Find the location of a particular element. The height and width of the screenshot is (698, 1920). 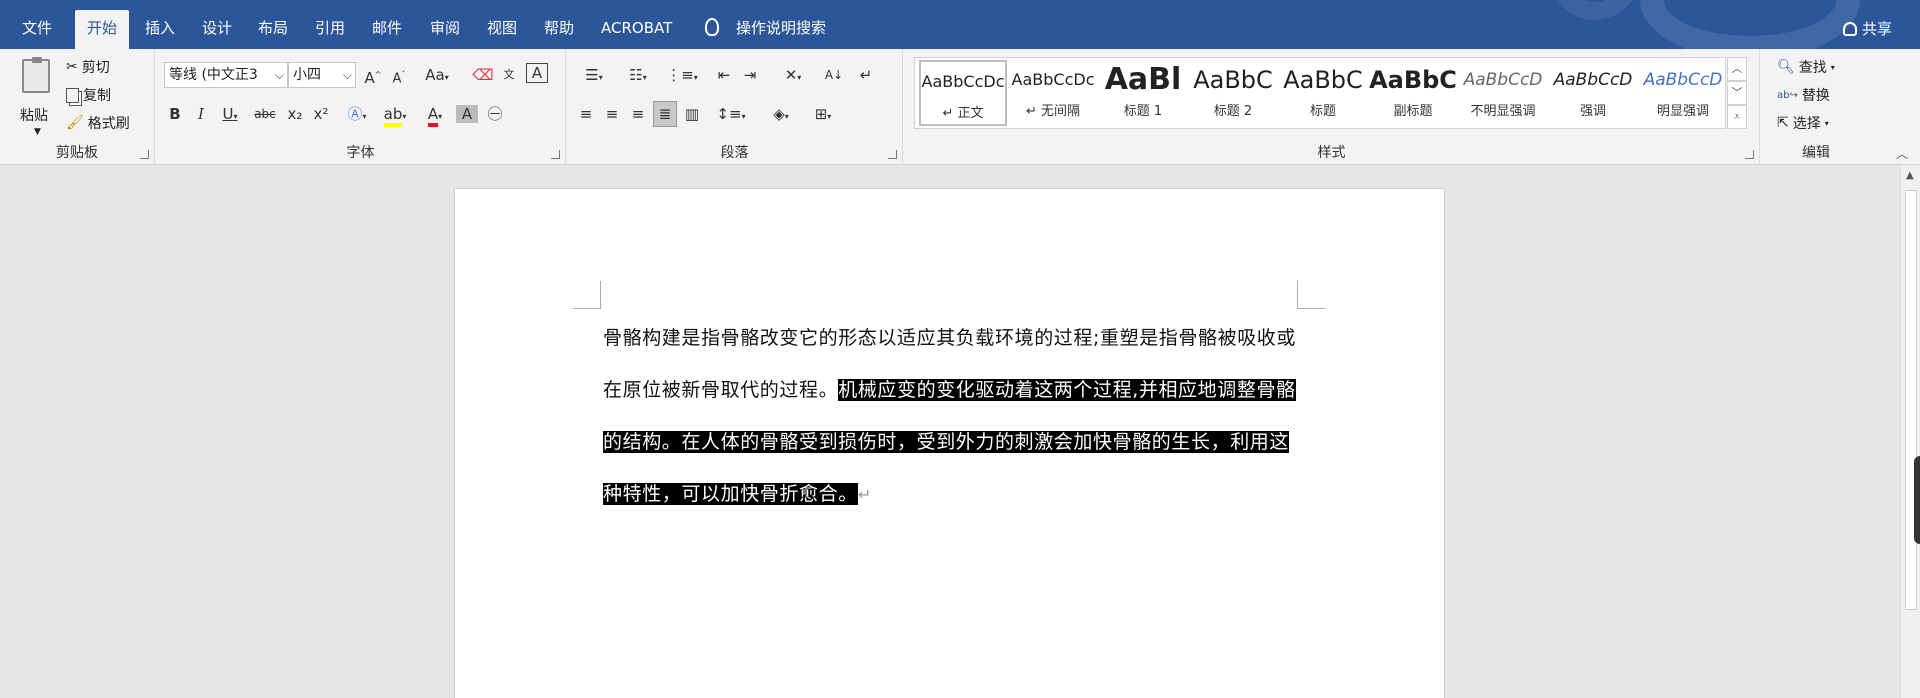

font-name-select: 等线 (中文正3 ⌵ is located at coordinates (226, 75).